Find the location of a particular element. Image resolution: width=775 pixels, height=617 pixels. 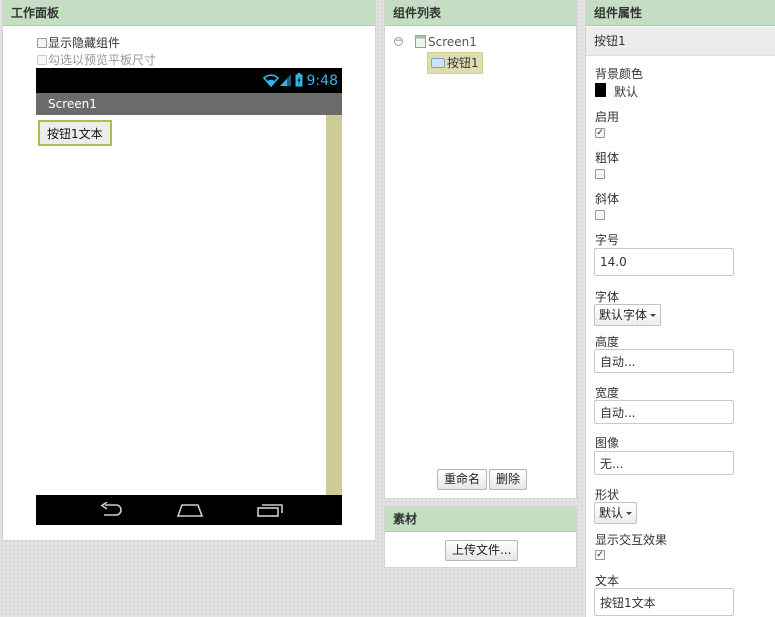

bold-checkbox is located at coordinates (600, 174).